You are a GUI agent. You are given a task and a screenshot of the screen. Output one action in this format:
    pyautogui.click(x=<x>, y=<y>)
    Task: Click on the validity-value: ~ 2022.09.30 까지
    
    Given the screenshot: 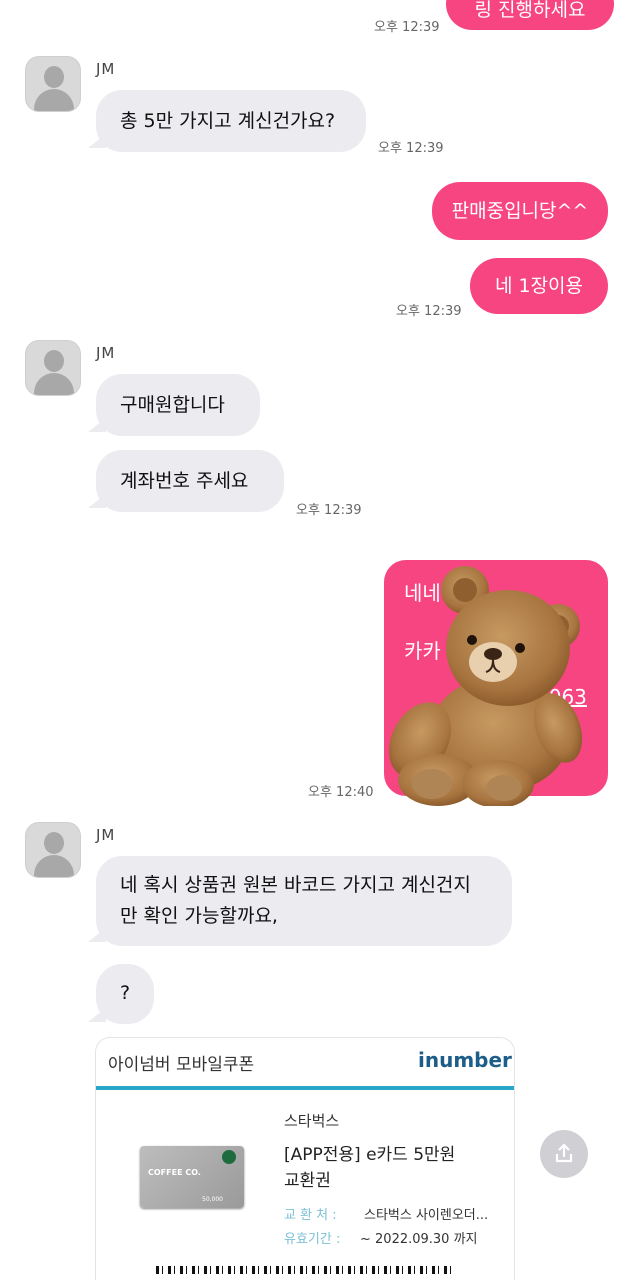 What is the action you would take?
    pyautogui.click(x=419, y=1239)
    